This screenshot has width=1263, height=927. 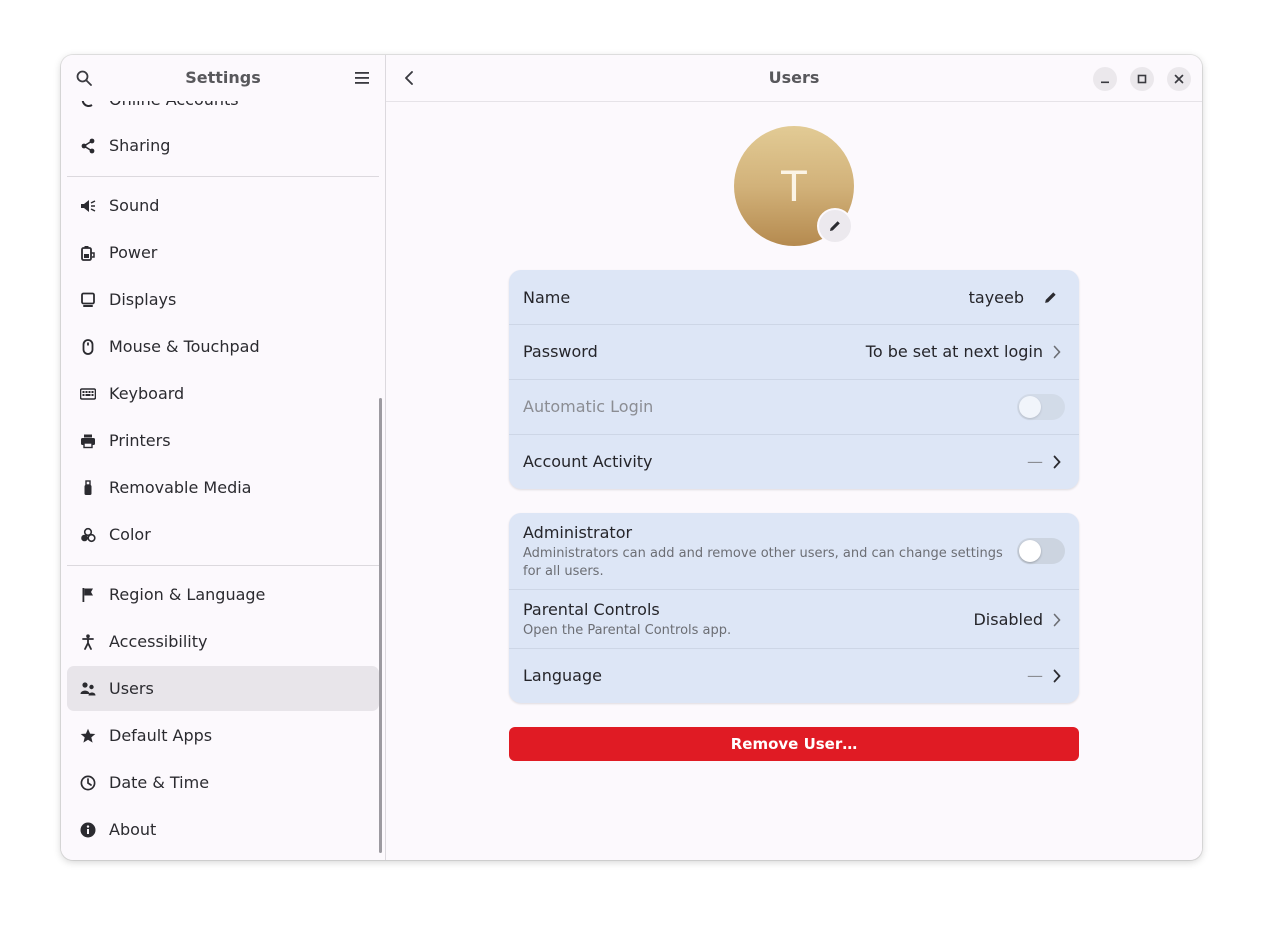 What do you see at coordinates (140, 440) in the screenshot?
I see `sidebar-item-label: Printers` at bounding box center [140, 440].